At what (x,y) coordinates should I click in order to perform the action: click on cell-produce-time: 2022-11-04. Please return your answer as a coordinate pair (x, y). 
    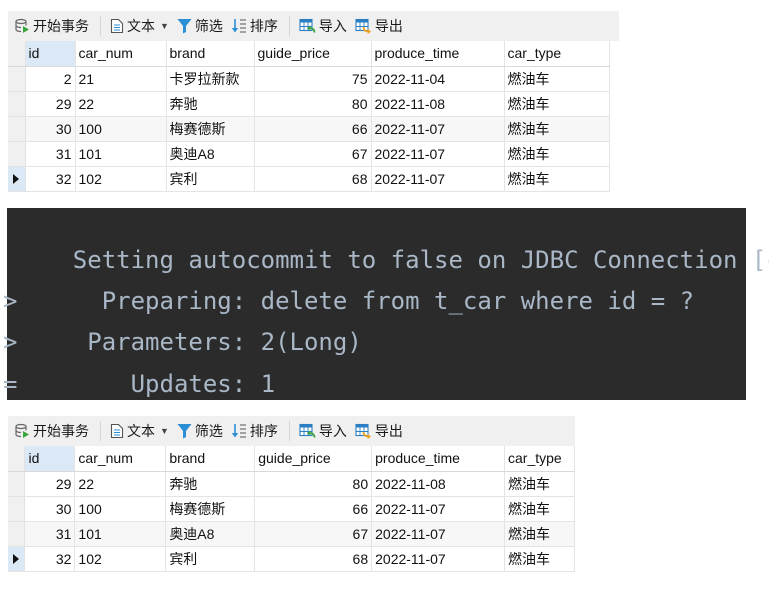
    Looking at the image, I should click on (438, 79).